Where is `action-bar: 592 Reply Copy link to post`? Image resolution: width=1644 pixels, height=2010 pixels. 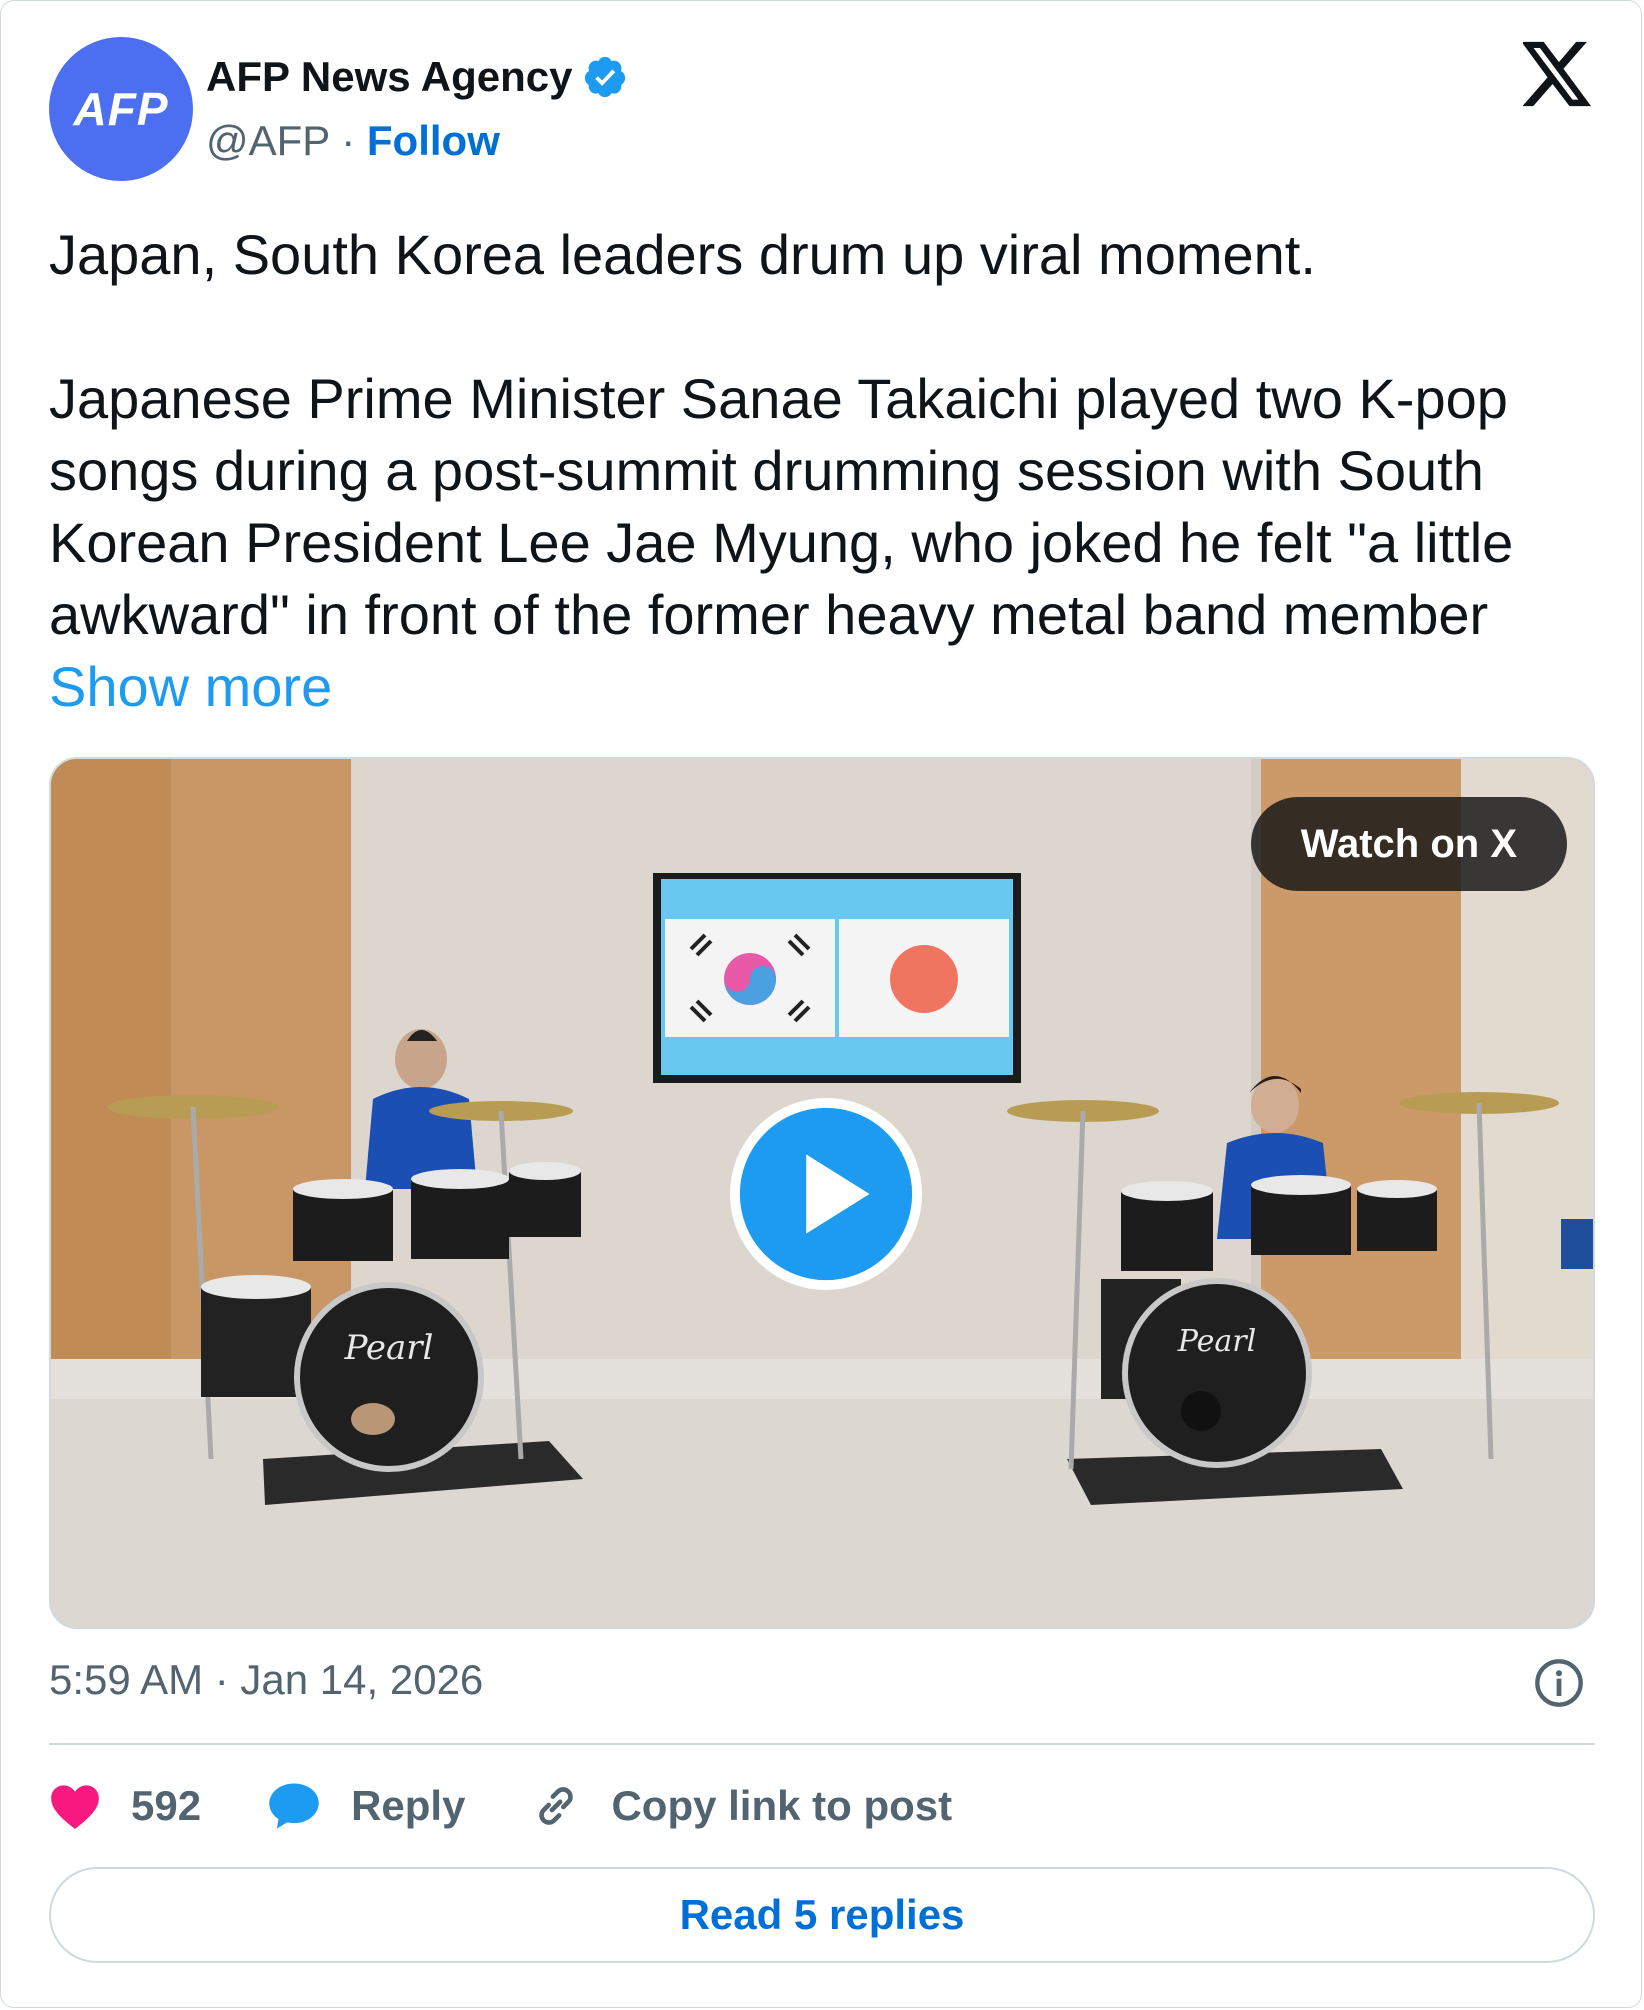 action-bar: 592 Reply Copy link to post is located at coordinates (533, 1806).